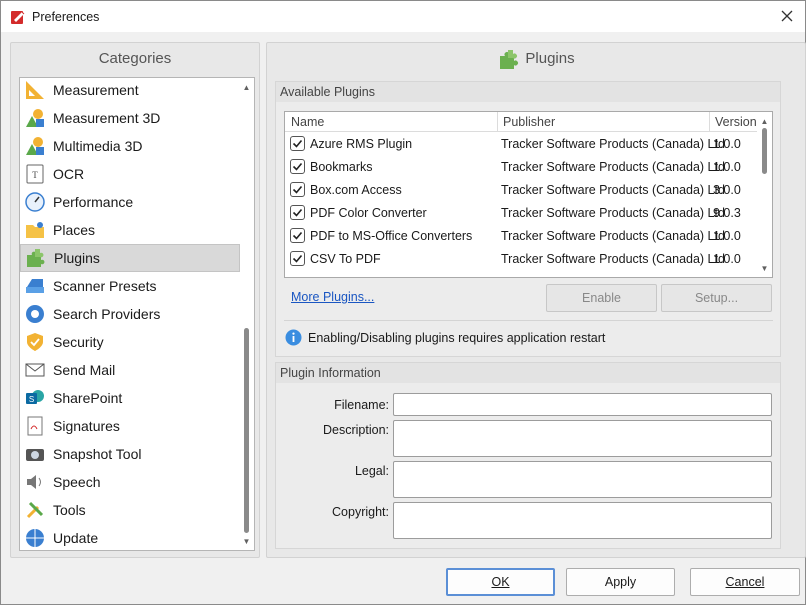 The width and height of the screenshot is (806, 605). What do you see at coordinates (130, 510) in the screenshot?
I see `sidebar-item-tools: Tools` at bounding box center [130, 510].